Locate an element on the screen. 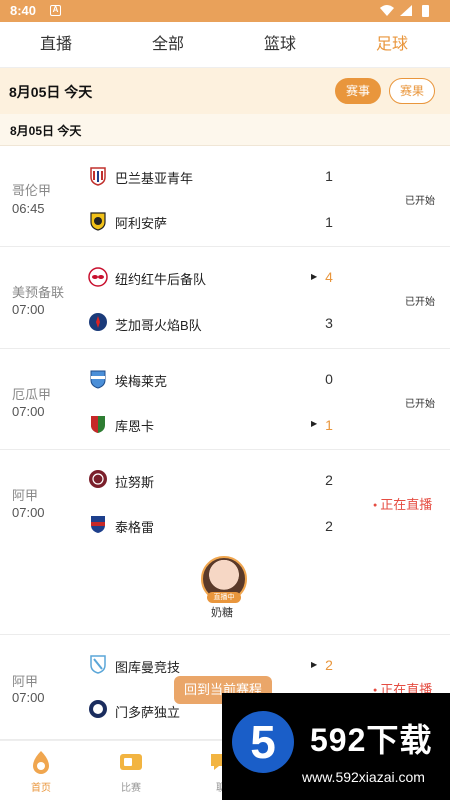 This screenshot has width=450, height=800. watermark-logo: 5 592下载 www.592xiazai.com is located at coordinates (336, 746).